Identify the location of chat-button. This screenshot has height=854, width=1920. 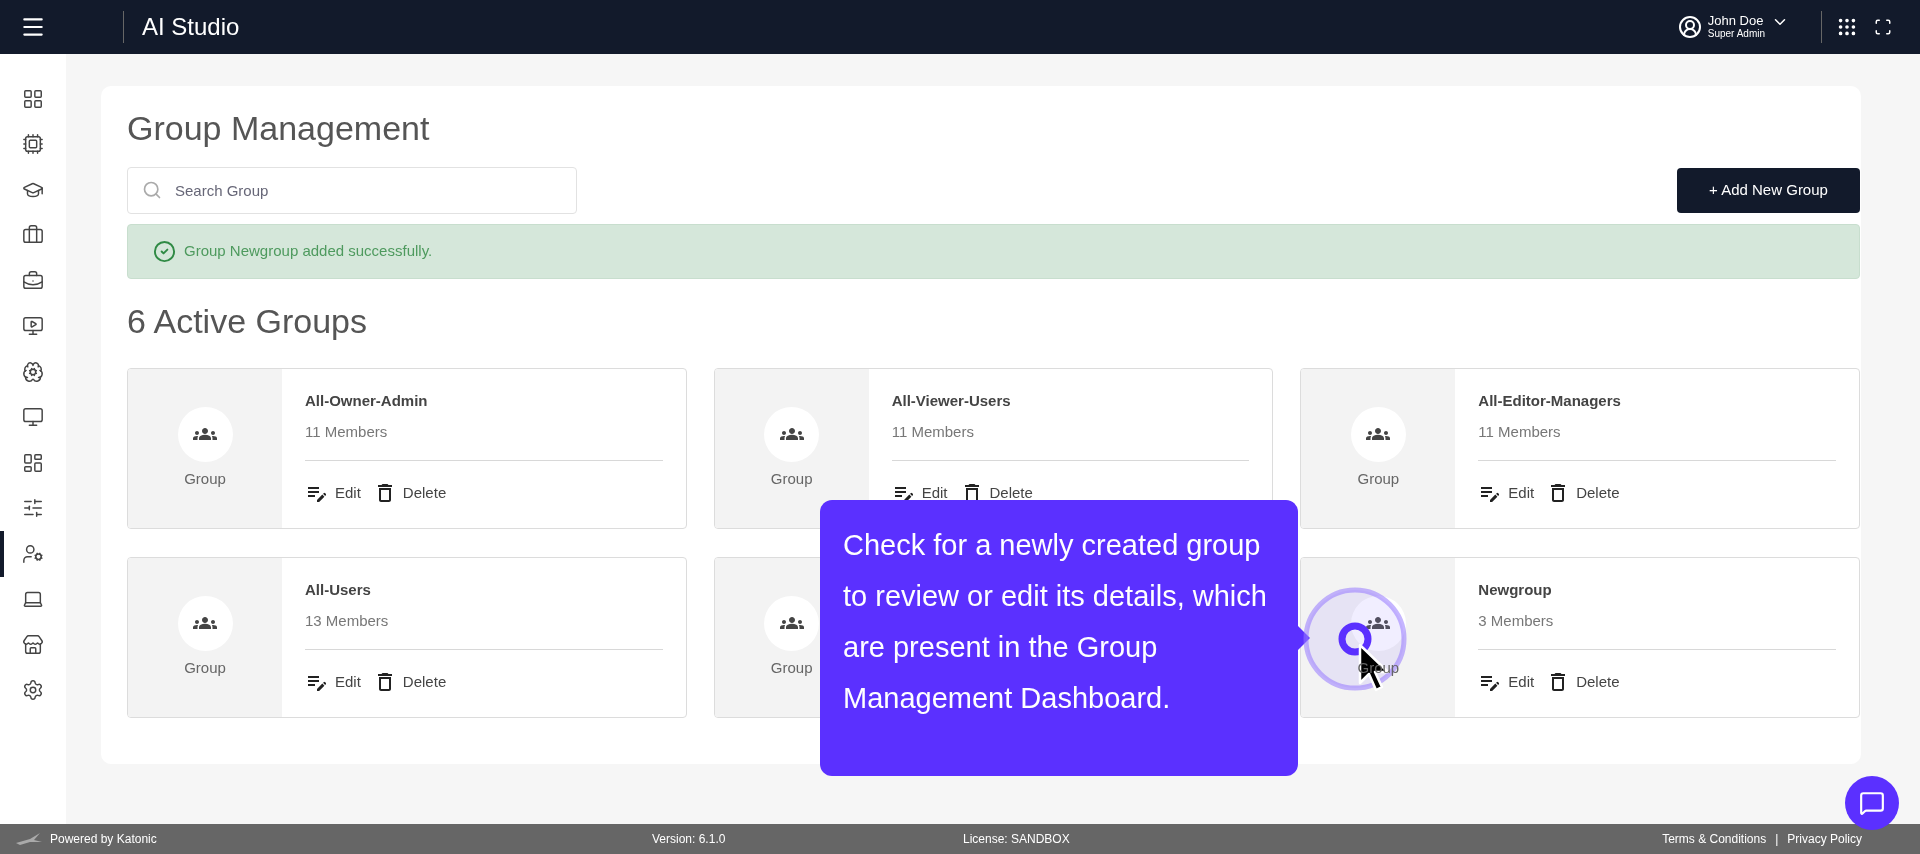
(1872, 803).